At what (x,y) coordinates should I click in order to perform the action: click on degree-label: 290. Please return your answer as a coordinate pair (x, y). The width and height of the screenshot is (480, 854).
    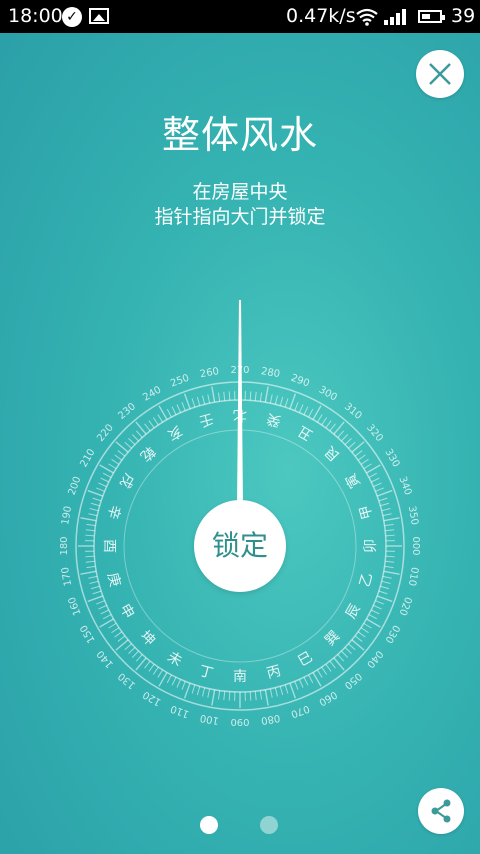
    Looking at the image, I should click on (300, 381).